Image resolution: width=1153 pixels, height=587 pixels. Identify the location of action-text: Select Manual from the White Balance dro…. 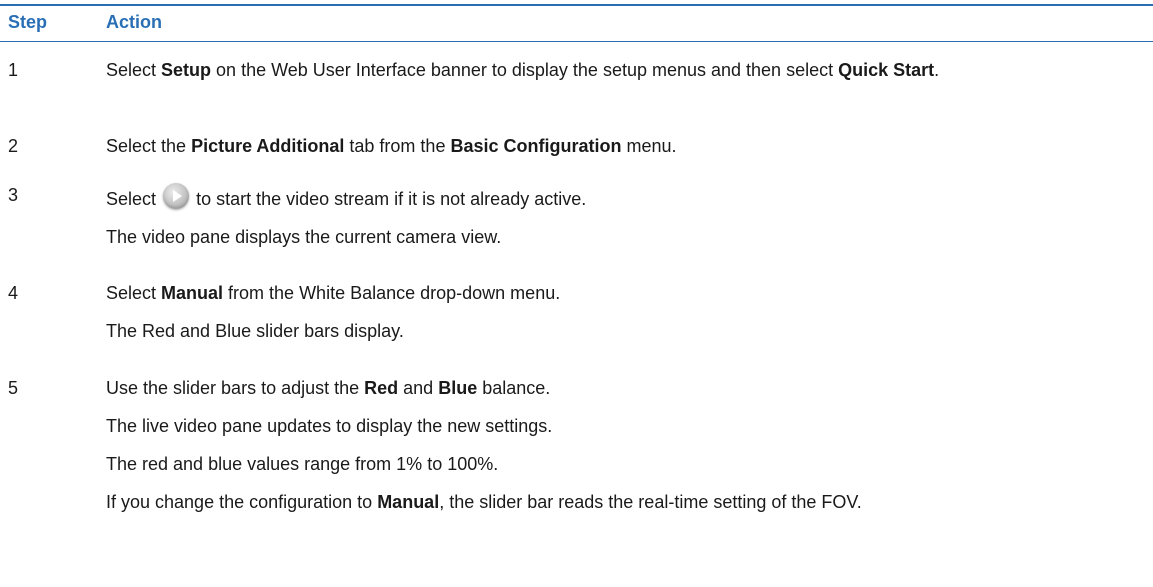
(333, 293).